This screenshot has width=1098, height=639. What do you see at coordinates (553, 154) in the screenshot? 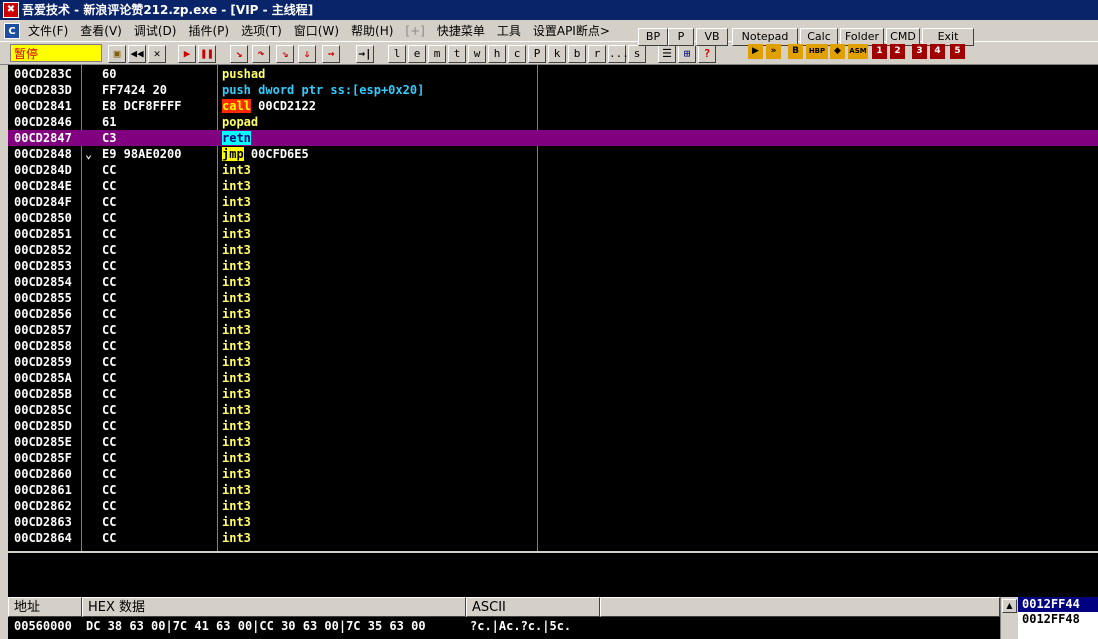
I see `disasm-row: 00CD2848 ⌄ E9 98AE0200 jmp 00CFD6E5` at bounding box center [553, 154].